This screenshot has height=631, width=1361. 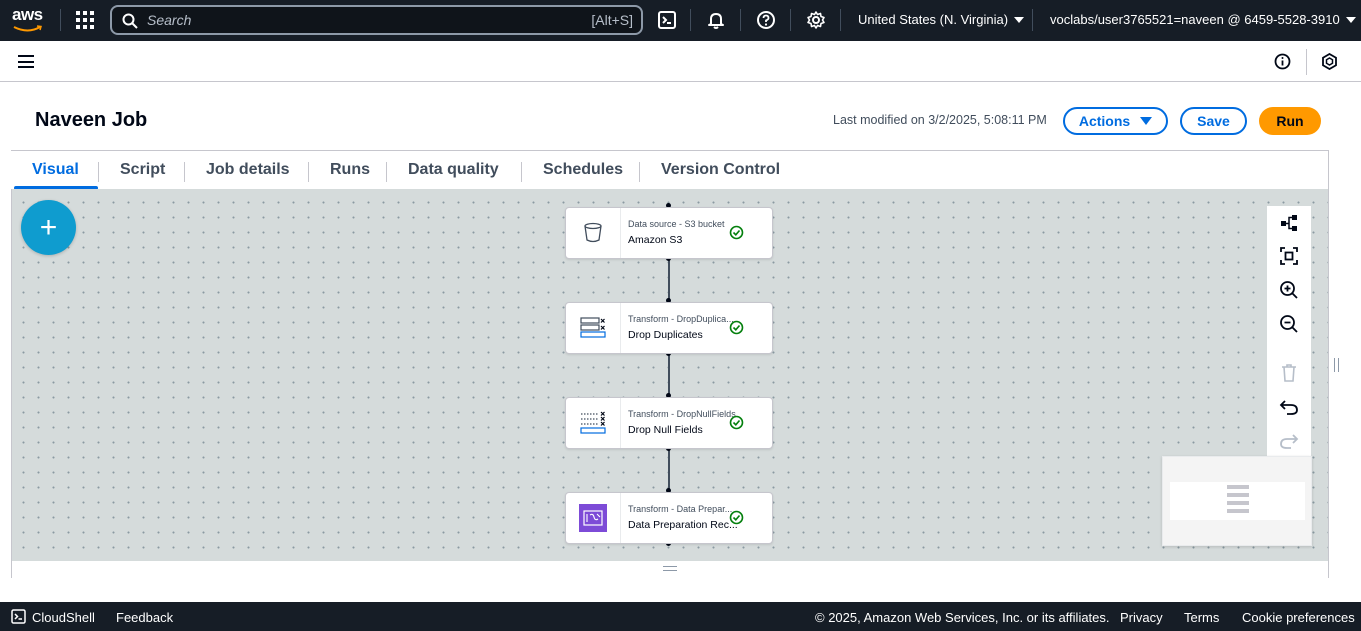 What do you see at coordinates (453, 170) in the screenshot?
I see `tab-data-quality: Data quality` at bounding box center [453, 170].